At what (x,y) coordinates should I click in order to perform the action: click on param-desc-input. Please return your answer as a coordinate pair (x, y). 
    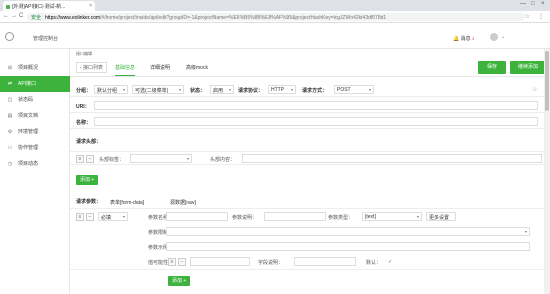
    Looking at the image, I should click on (295, 216).